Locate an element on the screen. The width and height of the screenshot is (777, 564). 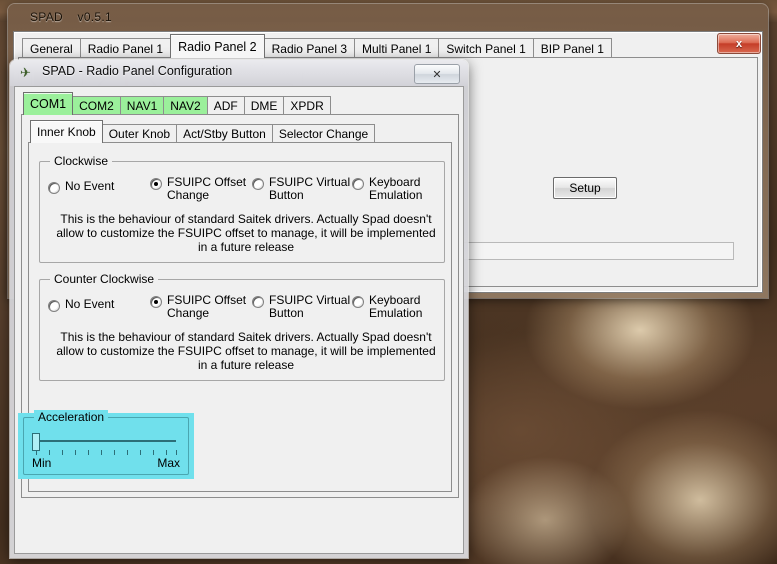
sub-tab-outer-knob: Outer Knob is located at coordinates (139, 133).